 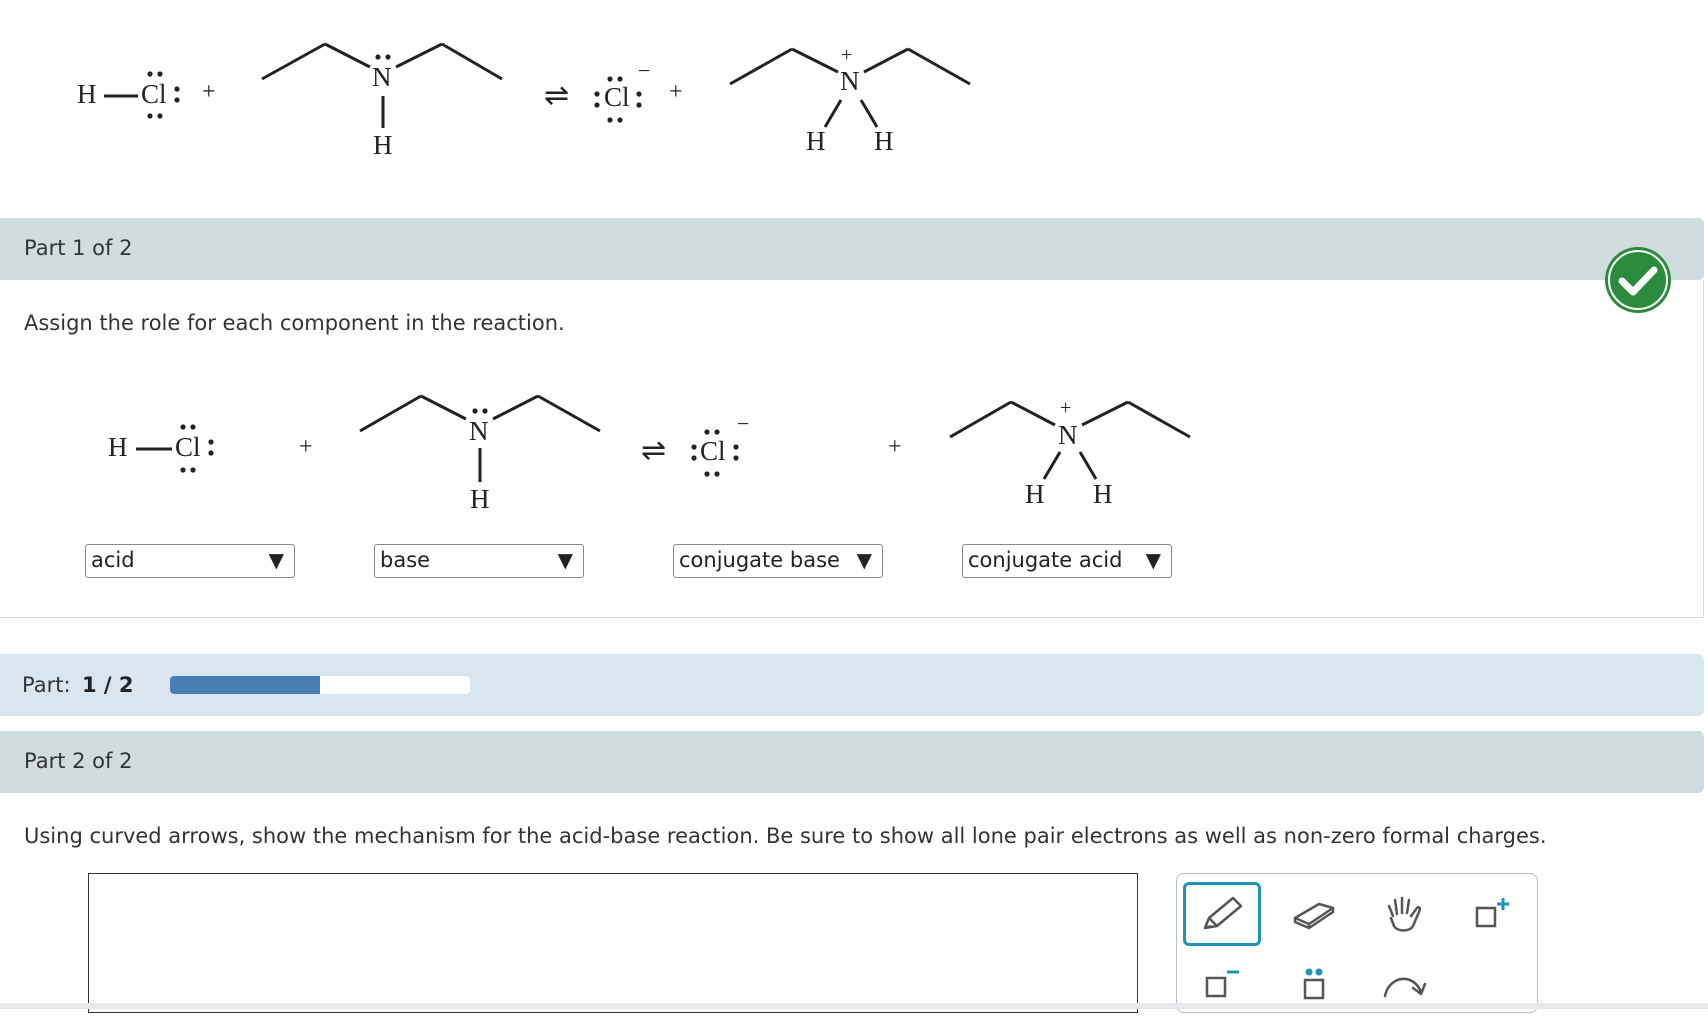 I want to click on role-dropdown-chloride: conjugate base ▼, so click(x=778, y=561).